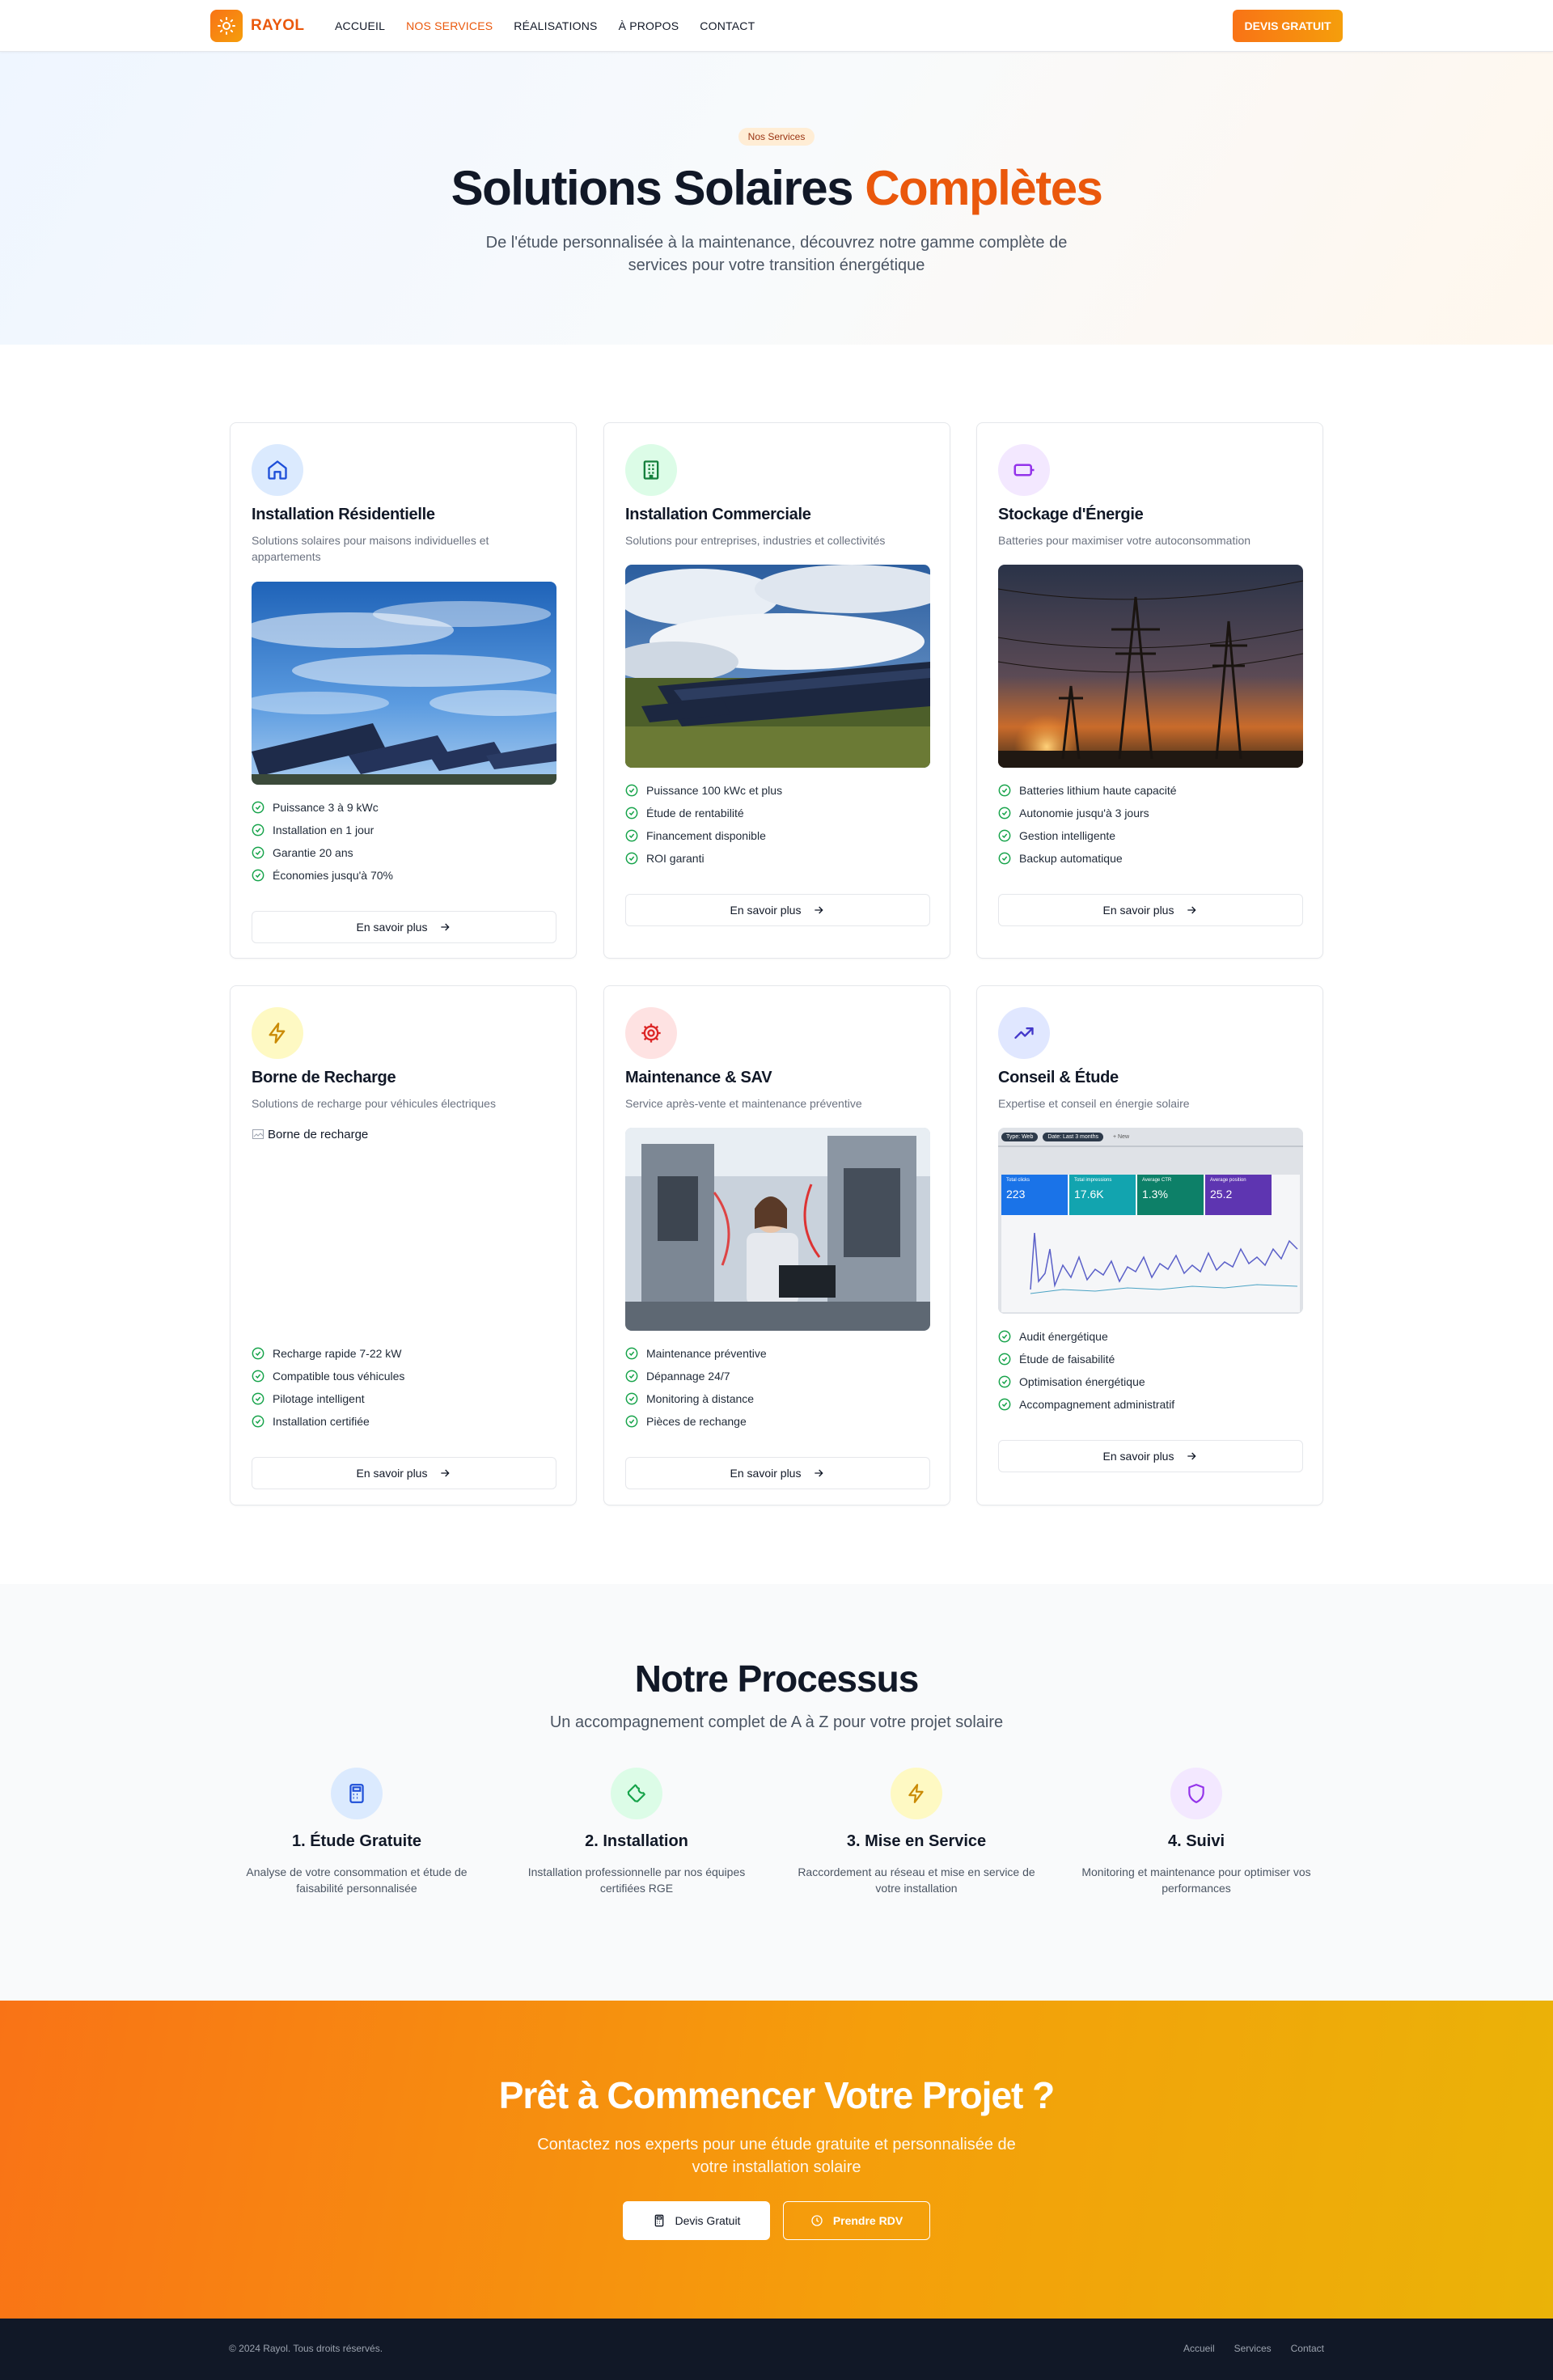 Image resolution: width=1553 pixels, height=2380 pixels. Describe the element at coordinates (651, 1033) in the screenshot. I see `settings-icon` at that location.